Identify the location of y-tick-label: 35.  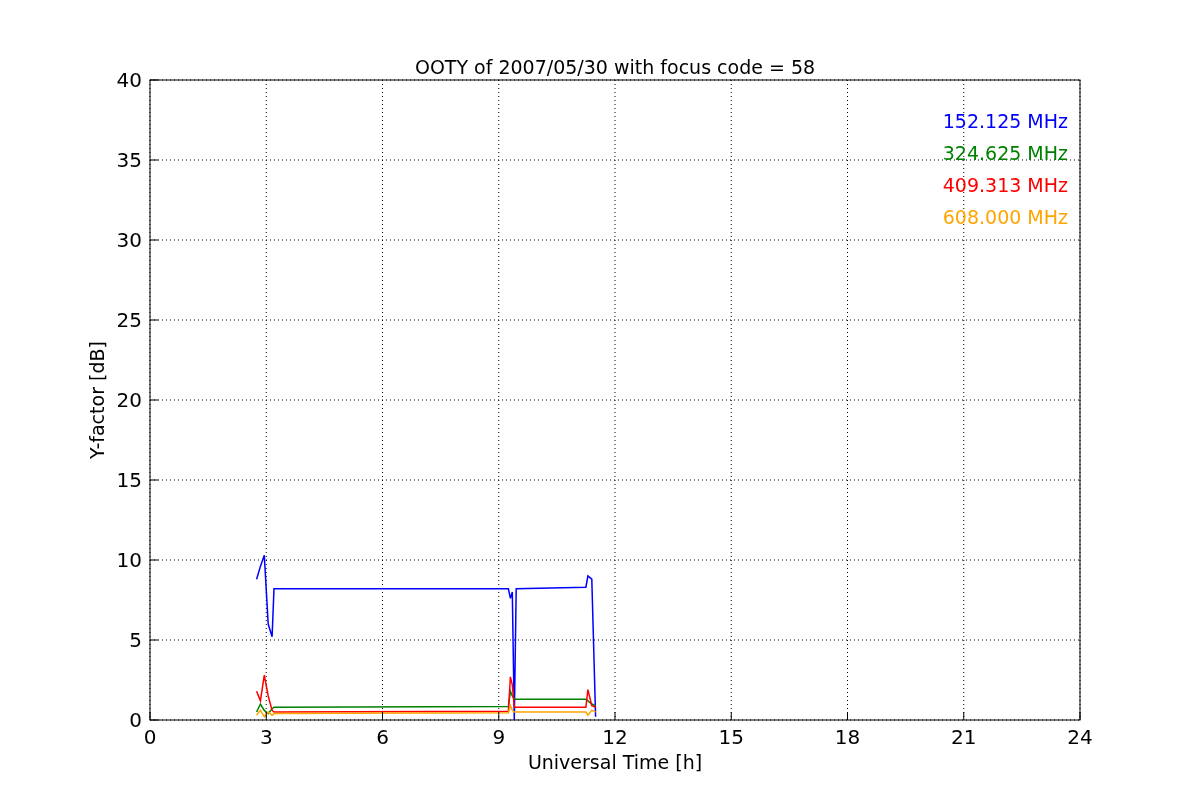
(129, 160).